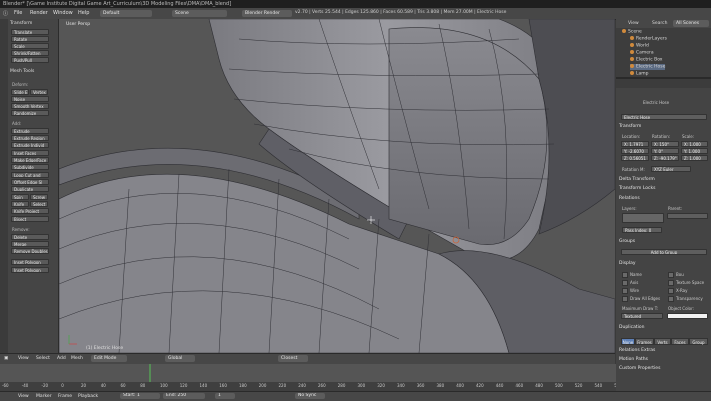 This screenshot has width=711, height=401. Describe the element at coordinates (639, 74) in the screenshot. I see `outliner-item-lamp: Lamp` at that location.